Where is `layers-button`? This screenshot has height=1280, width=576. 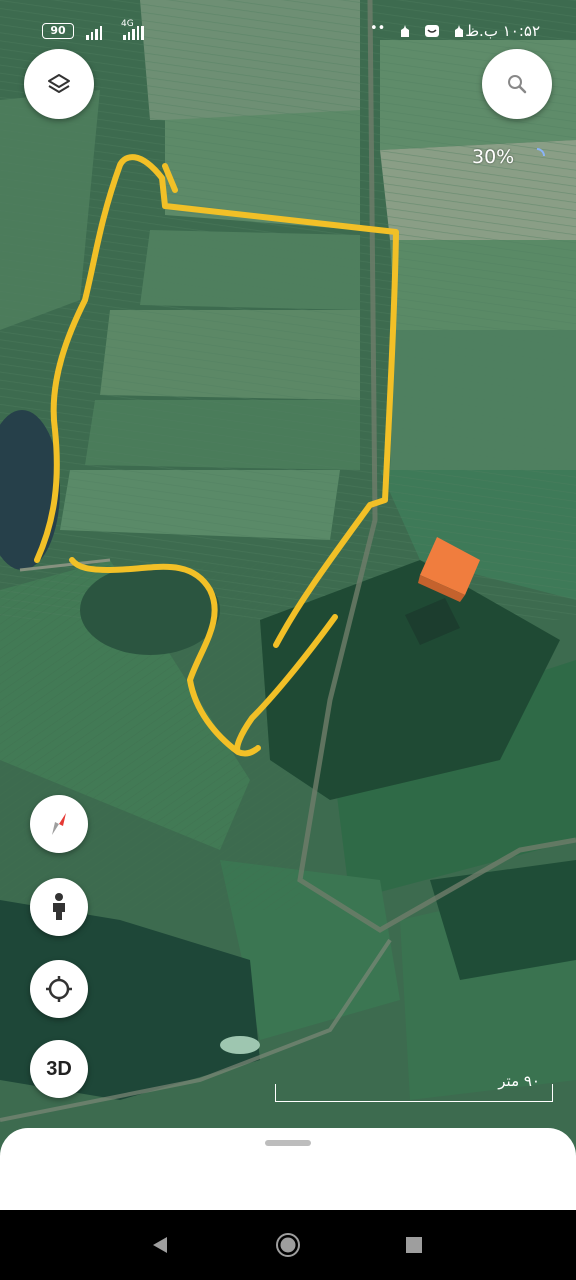
layers-button is located at coordinates (59, 84).